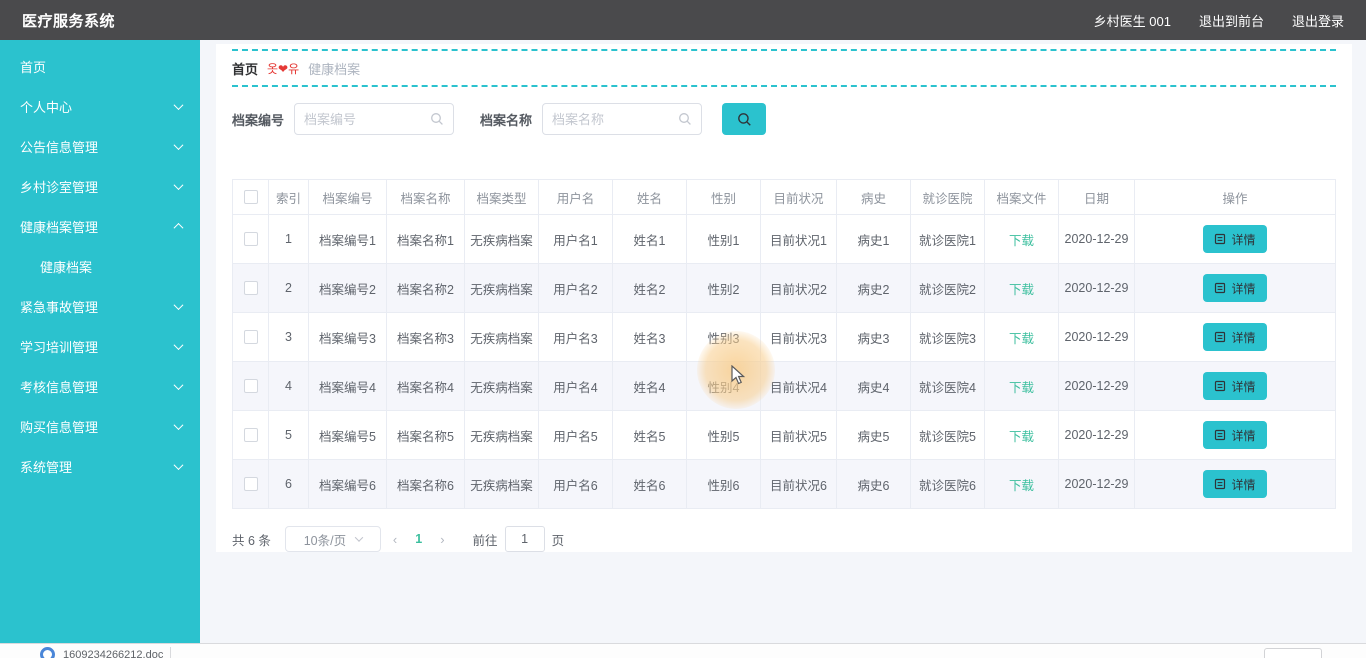 This screenshot has width=1366, height=658. I want to click on sidebar-item-个人中心: 个人中心, so click(100, 106).